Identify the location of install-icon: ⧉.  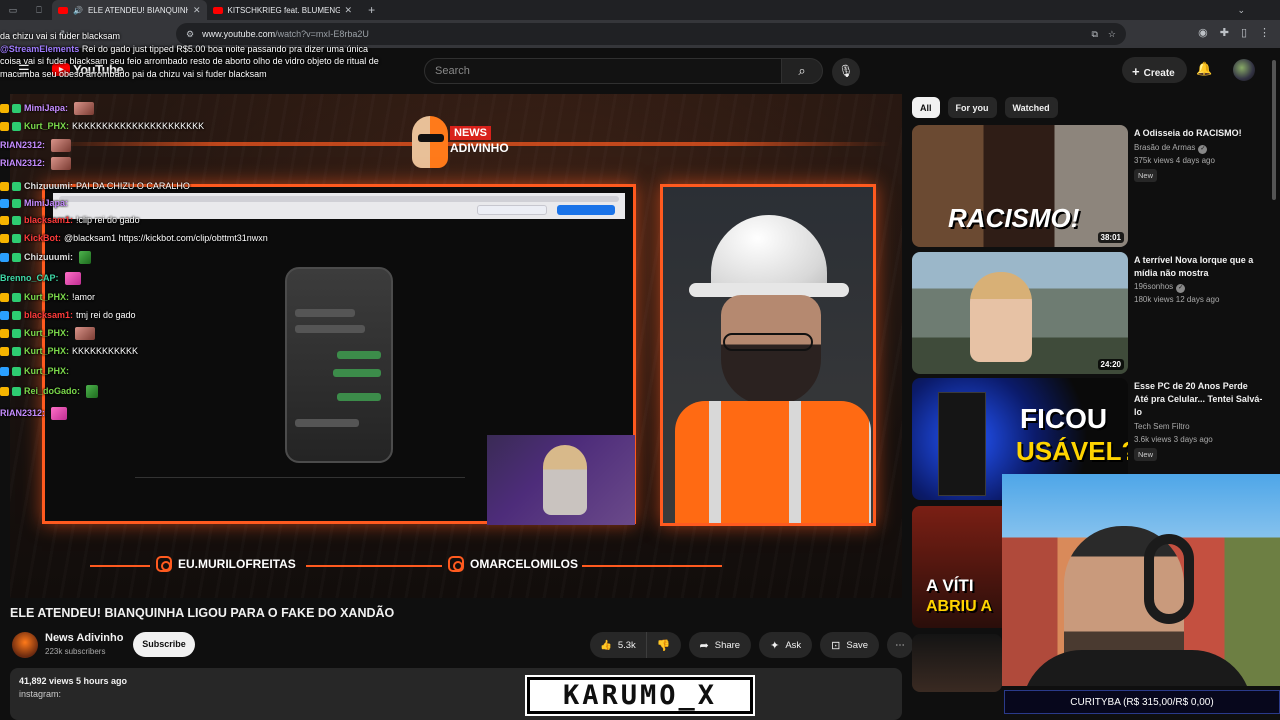
(1094, 34).